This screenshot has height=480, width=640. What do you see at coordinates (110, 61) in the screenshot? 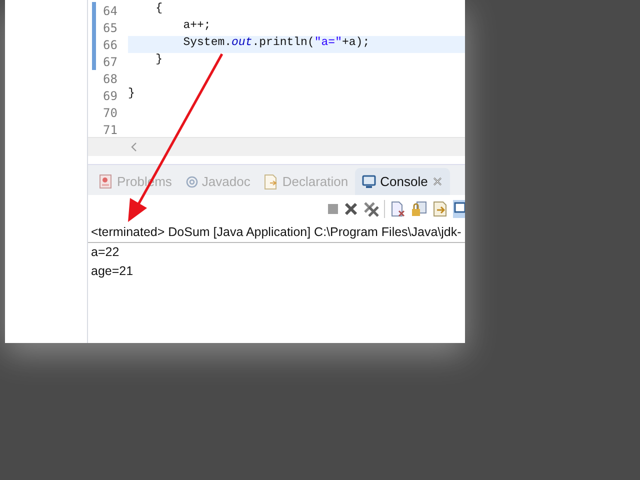
I see `line-number: 67` at bounding box center [110, 61].